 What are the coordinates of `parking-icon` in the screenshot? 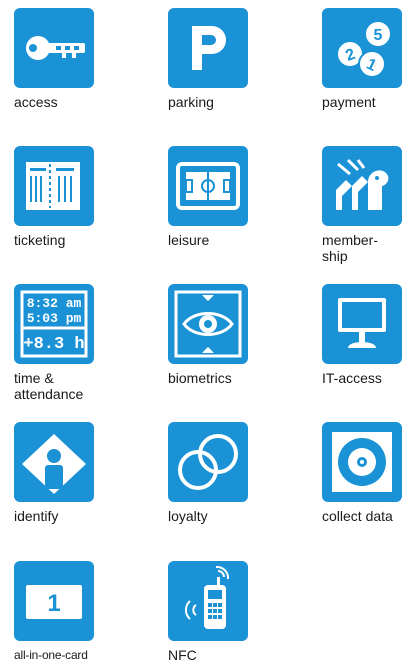 It's located at (208, 48).